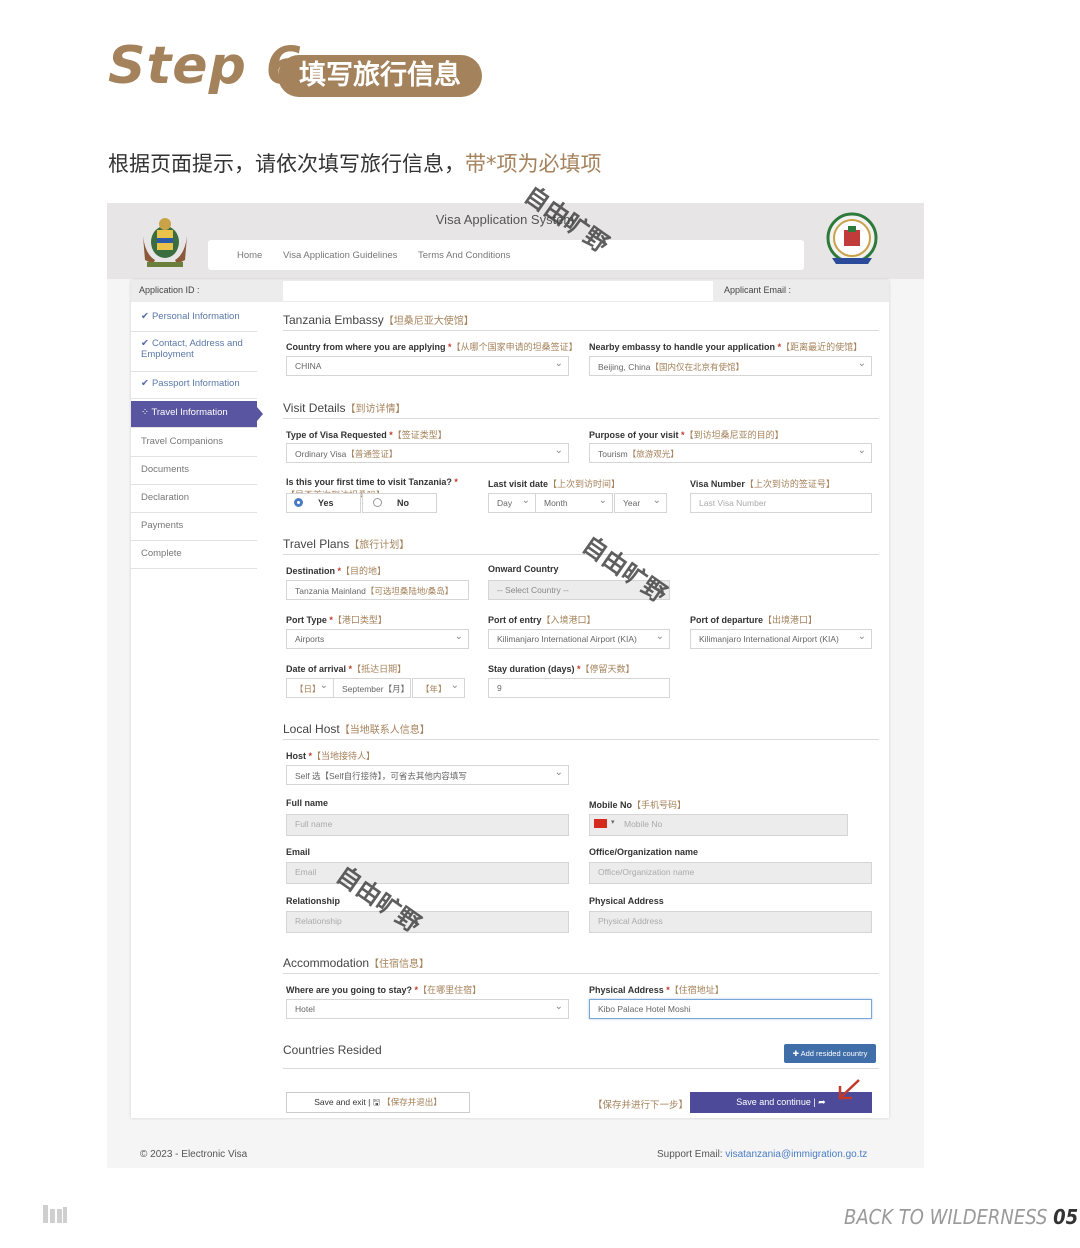  Describe the element at coordinates (356, 729) in the screenshot. I see `section-host-title: Local Host【当地联系人信息】` at that location.